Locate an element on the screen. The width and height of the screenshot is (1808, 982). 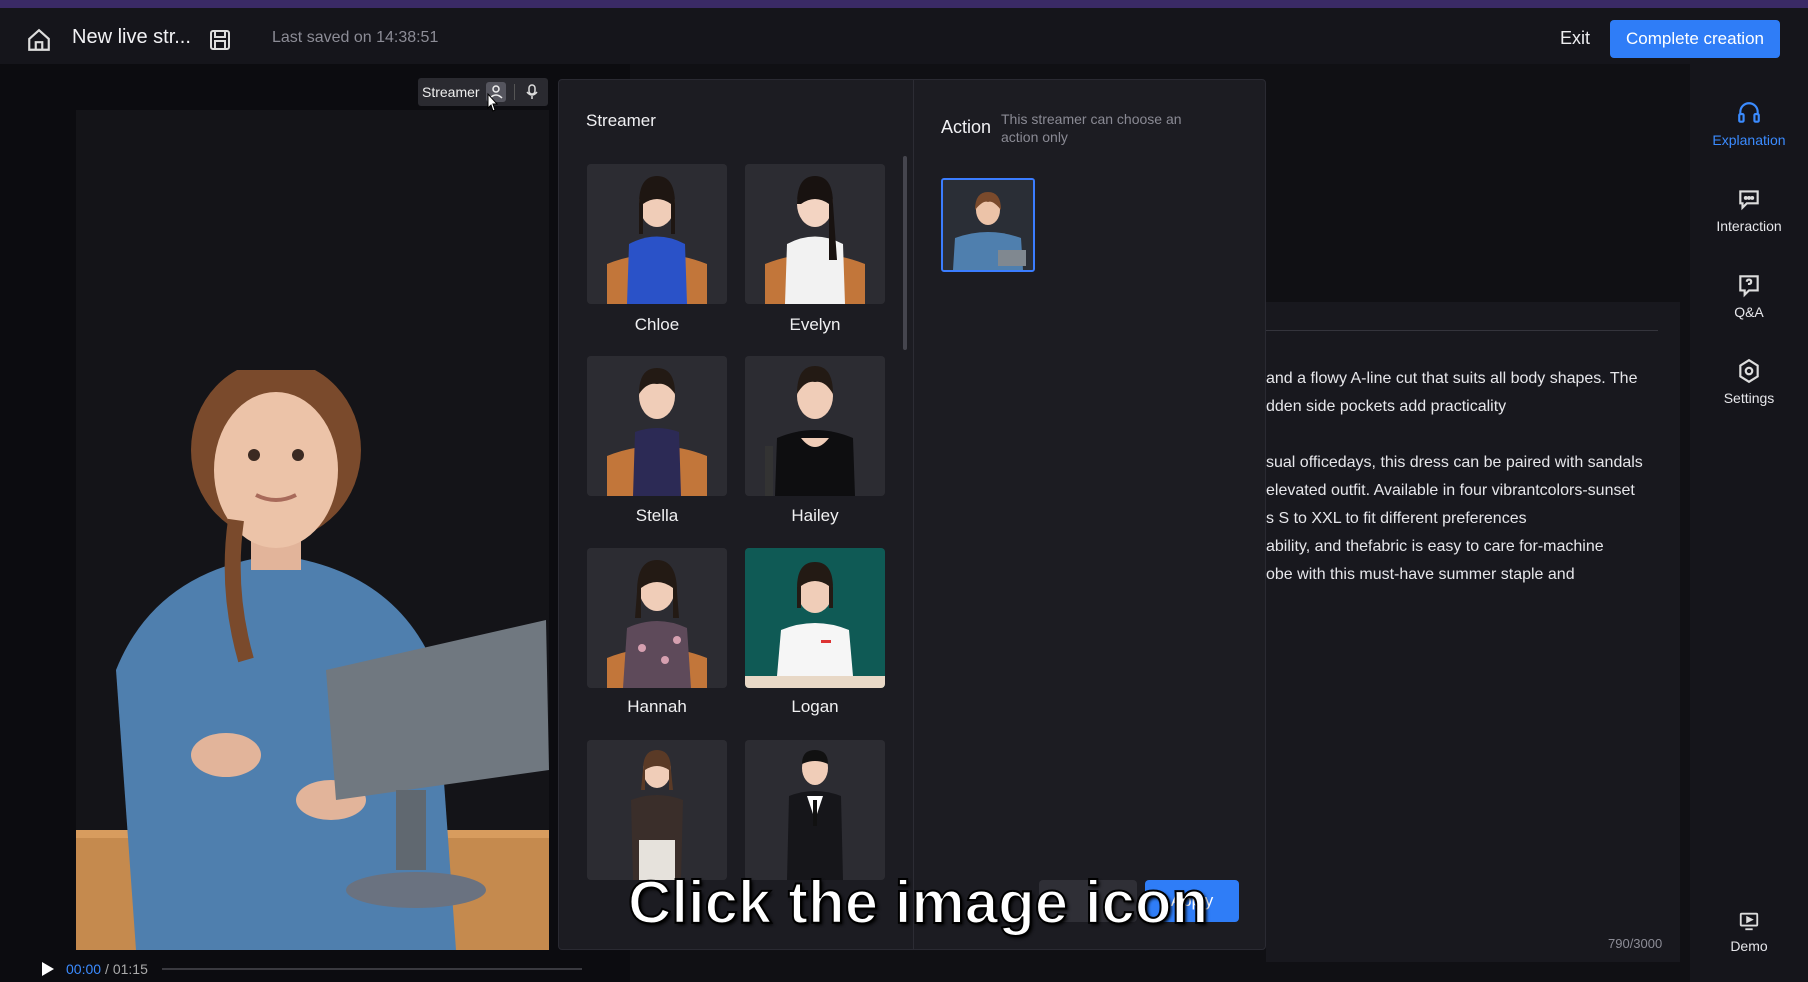
action-thumbnail is located at coordinates (988, 225).